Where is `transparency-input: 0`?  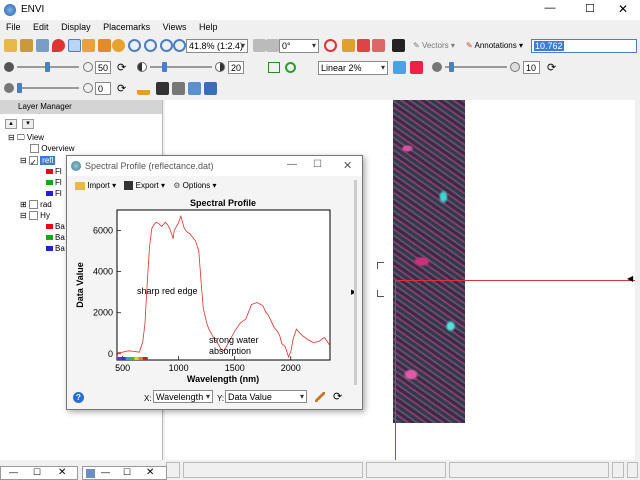 transparency-input: 0 is located at coordinates (103, 88).